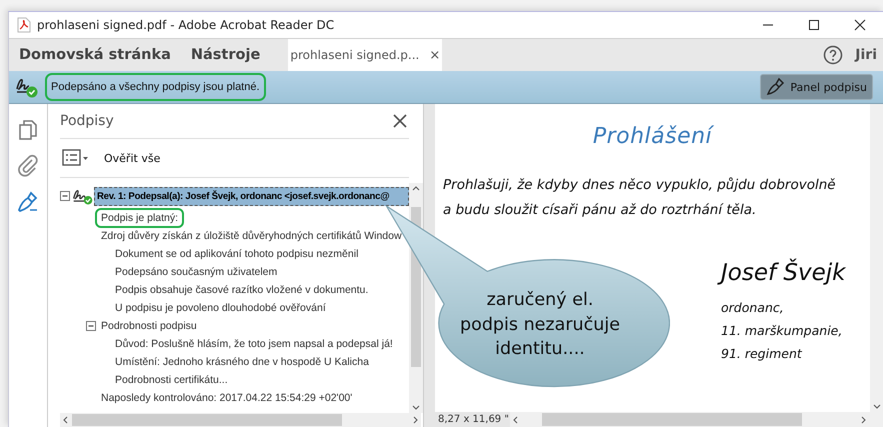 Image resolution: width=883 pixels, height=427 pixels. I want to click on tree-item: Podepsáno současným uživatelem, so click(196, 272).